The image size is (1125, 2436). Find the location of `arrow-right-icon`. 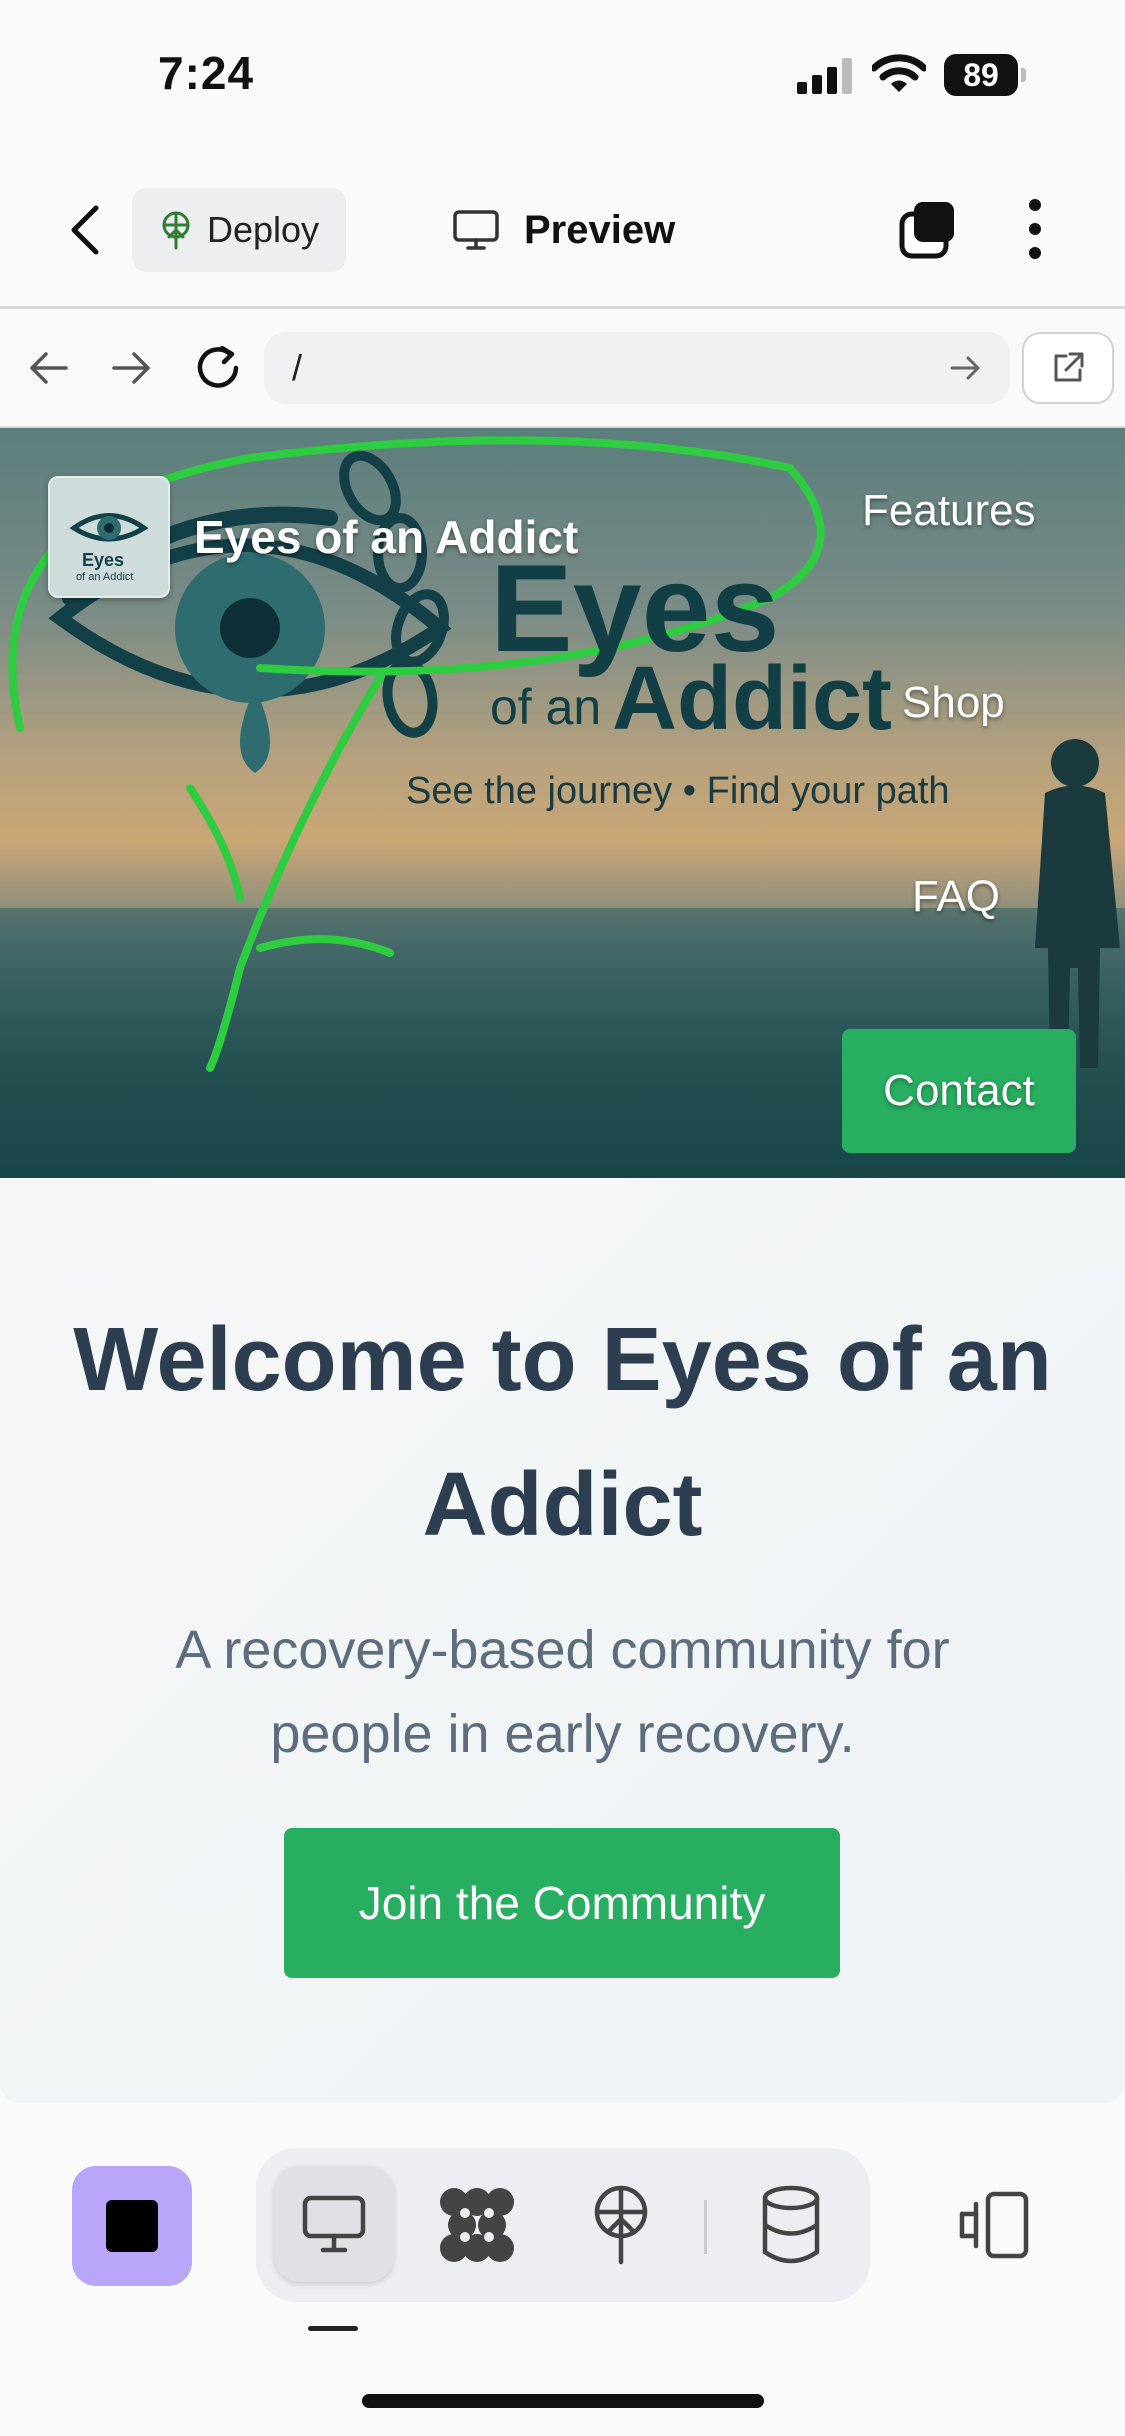

arrow-right-icon is located at coordinates (132, 368).